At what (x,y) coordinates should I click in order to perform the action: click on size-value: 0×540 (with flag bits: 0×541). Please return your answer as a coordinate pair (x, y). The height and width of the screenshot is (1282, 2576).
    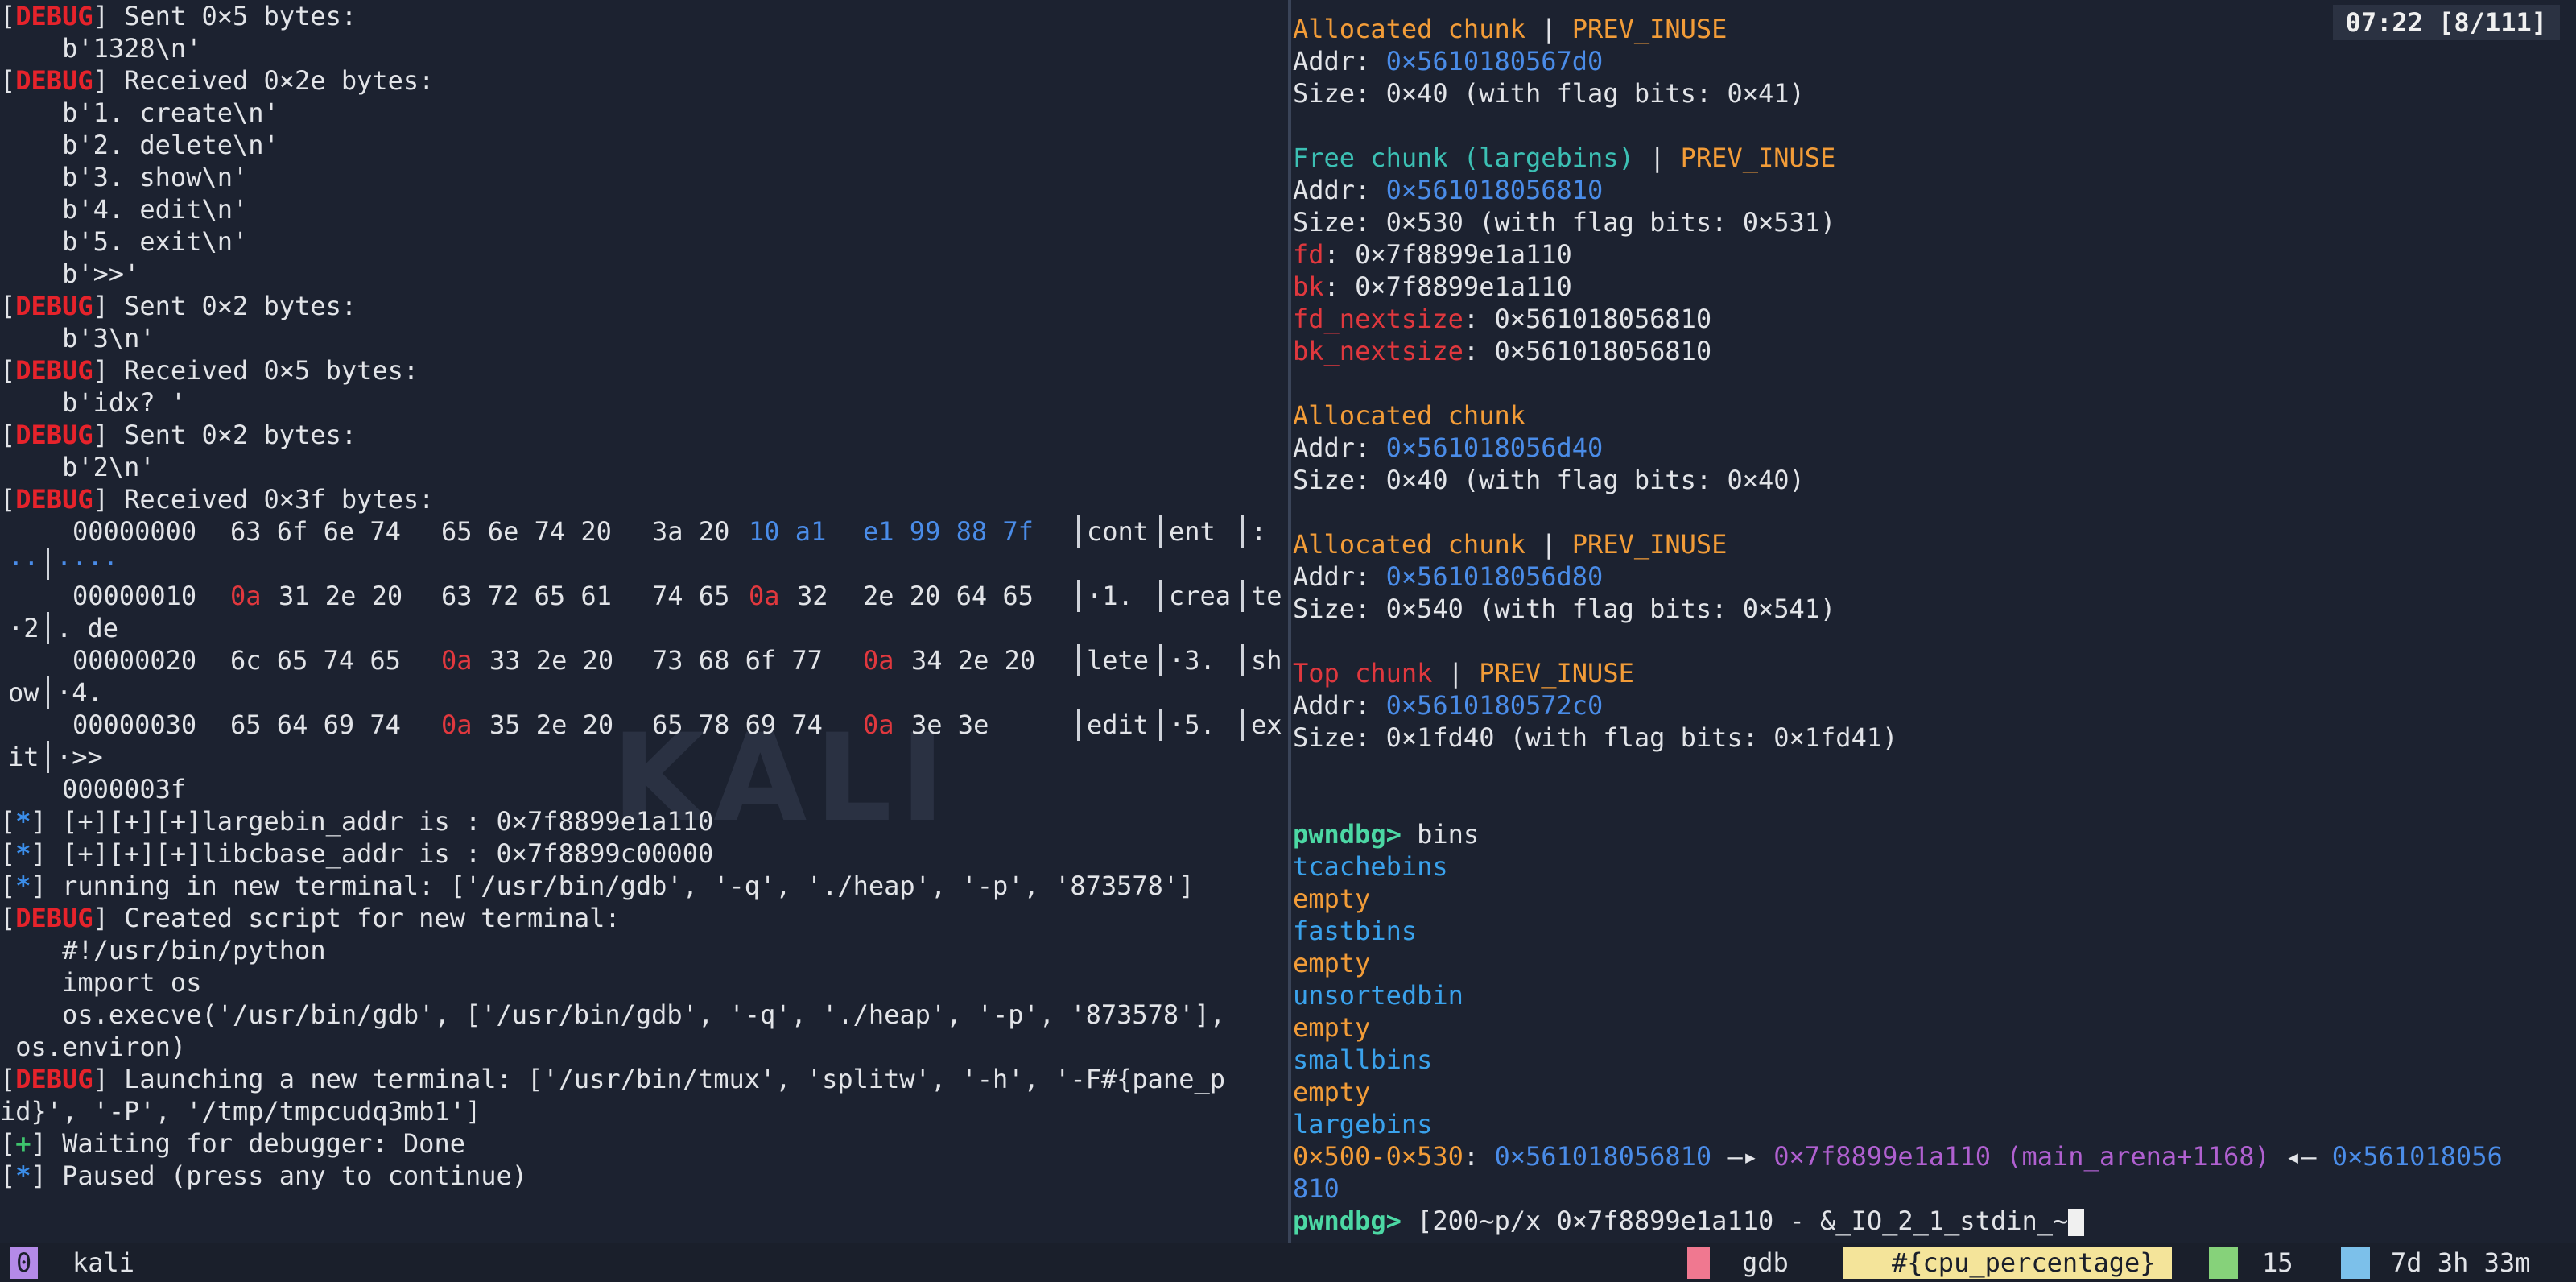
    Looking at the image, I should click on (1610, 608).